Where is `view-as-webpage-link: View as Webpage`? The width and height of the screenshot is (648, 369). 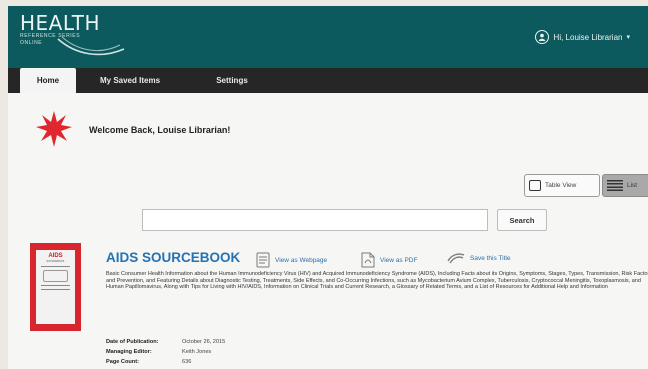 view-as-webpage-link: View as Webpage is located at coordinates (291, 260).